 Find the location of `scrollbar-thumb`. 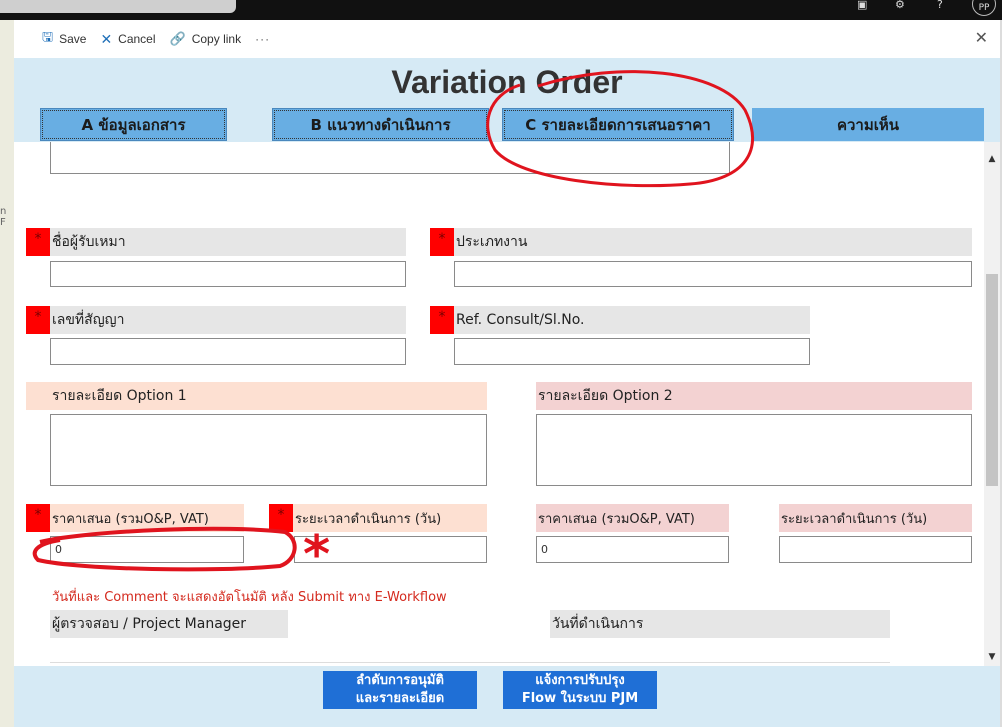

scrollbar-thumb is located at coordinates (992, 380).